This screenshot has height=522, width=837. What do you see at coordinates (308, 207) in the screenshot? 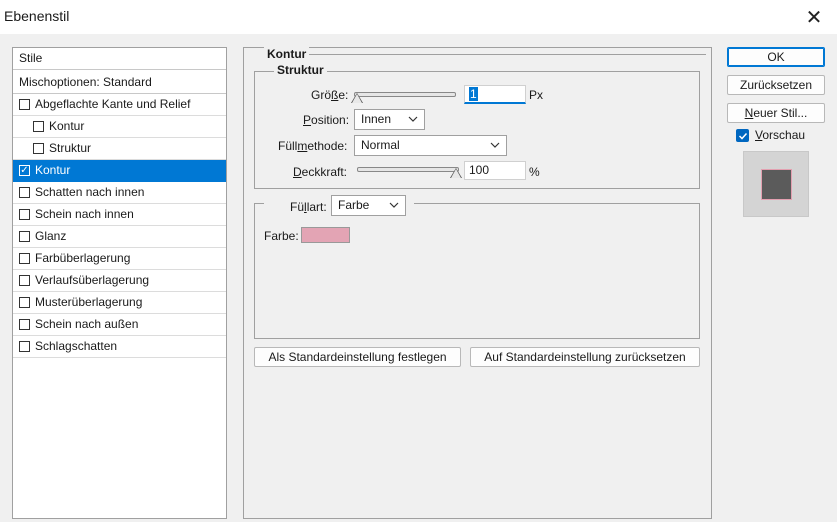
I see `fill-type-label: Füllart:` at bounding box center [308, 207].